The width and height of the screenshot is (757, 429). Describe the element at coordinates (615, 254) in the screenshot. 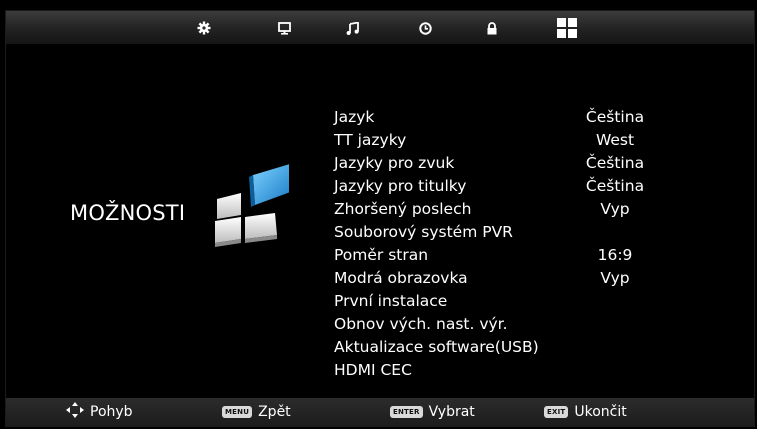

I see `menu-item-value: 16:9` at that location.